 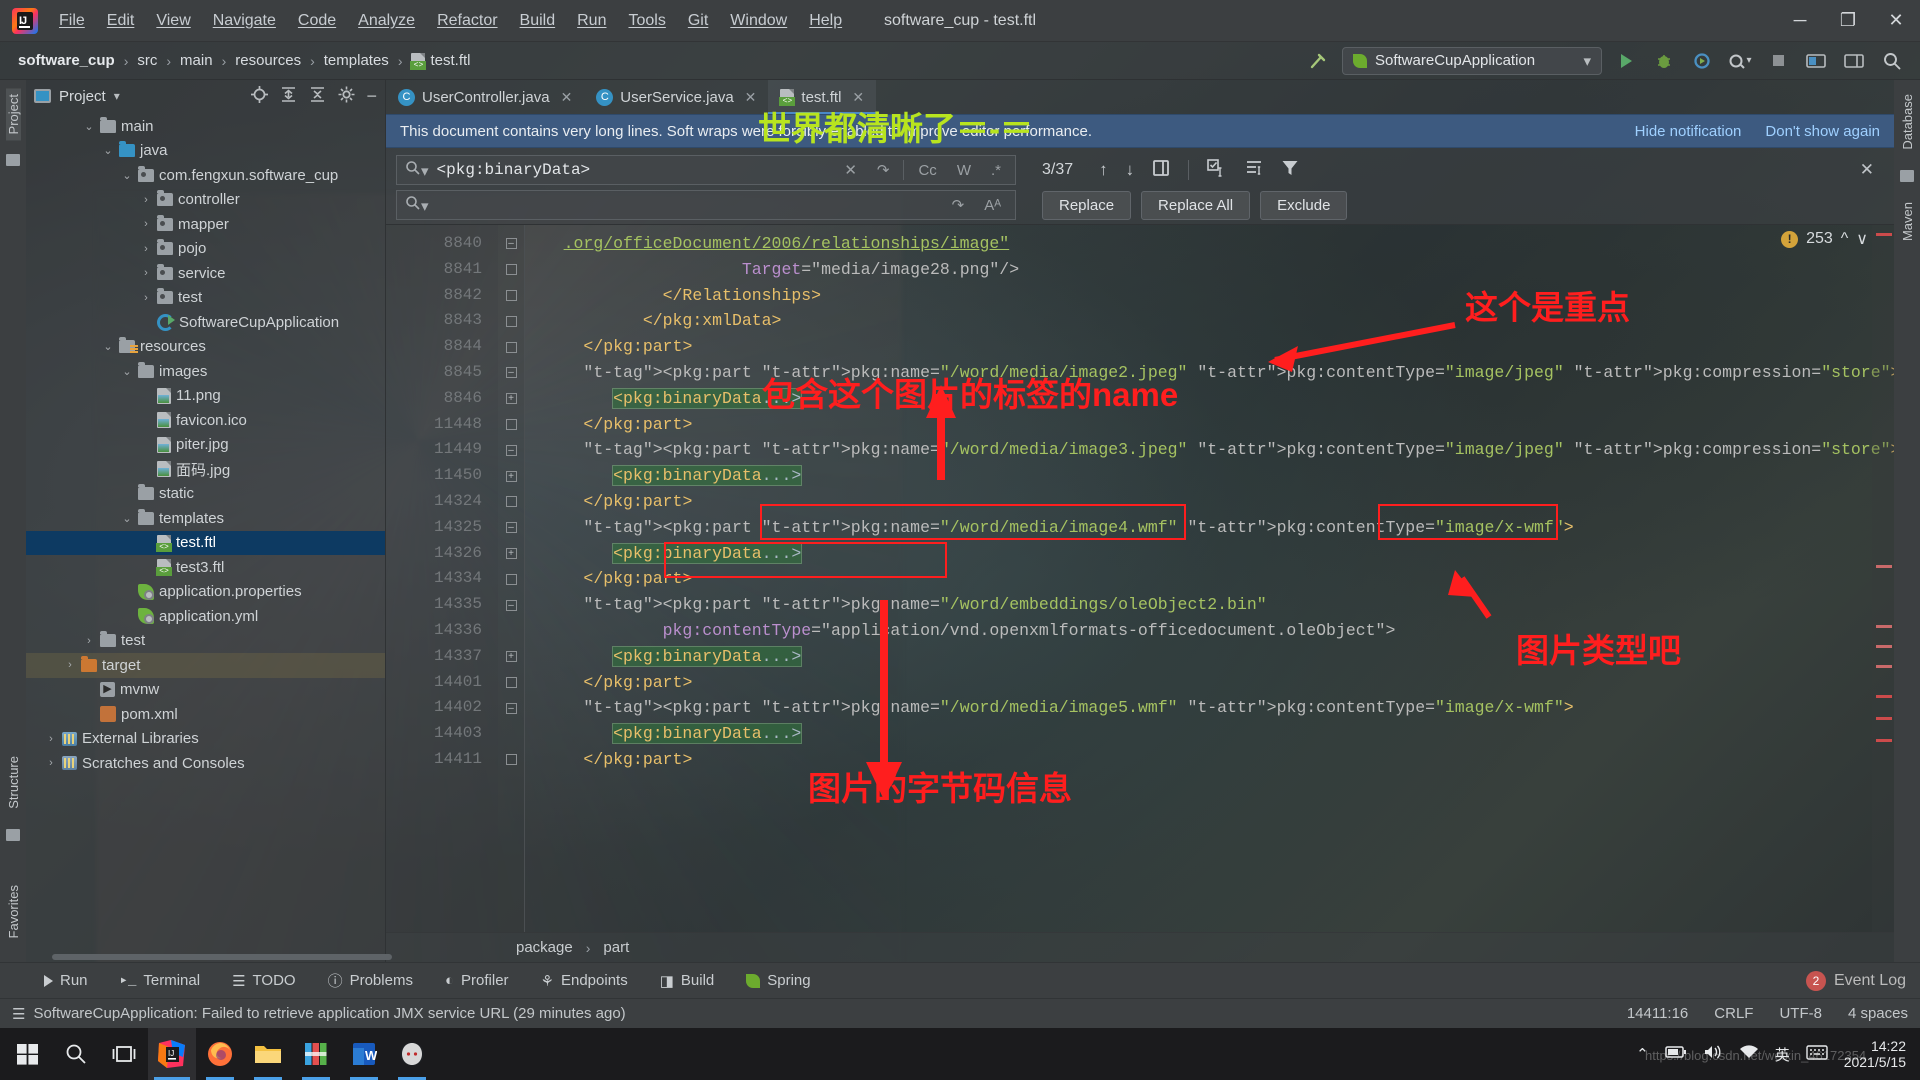 I want to click on tree-node: › service, so click(x=205, y=273).